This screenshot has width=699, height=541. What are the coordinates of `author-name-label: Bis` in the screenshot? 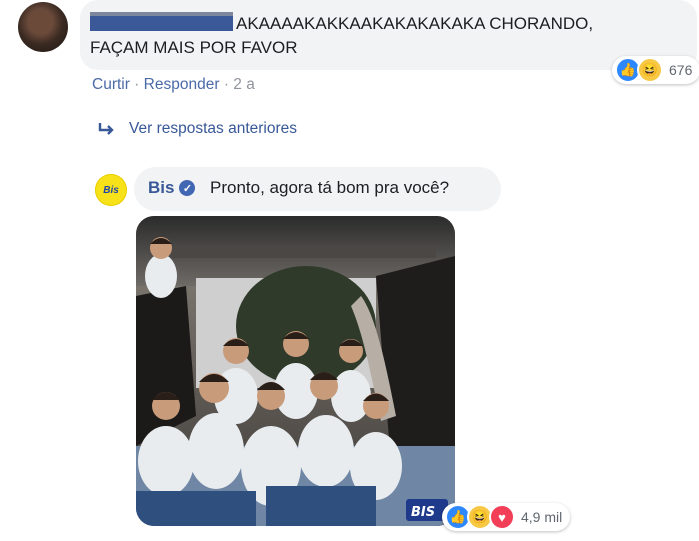 It's located at (161, 187).